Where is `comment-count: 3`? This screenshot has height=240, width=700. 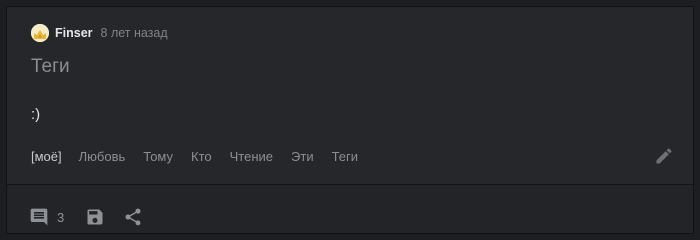
comment-count: 3 is located at coordinates (61, 217).